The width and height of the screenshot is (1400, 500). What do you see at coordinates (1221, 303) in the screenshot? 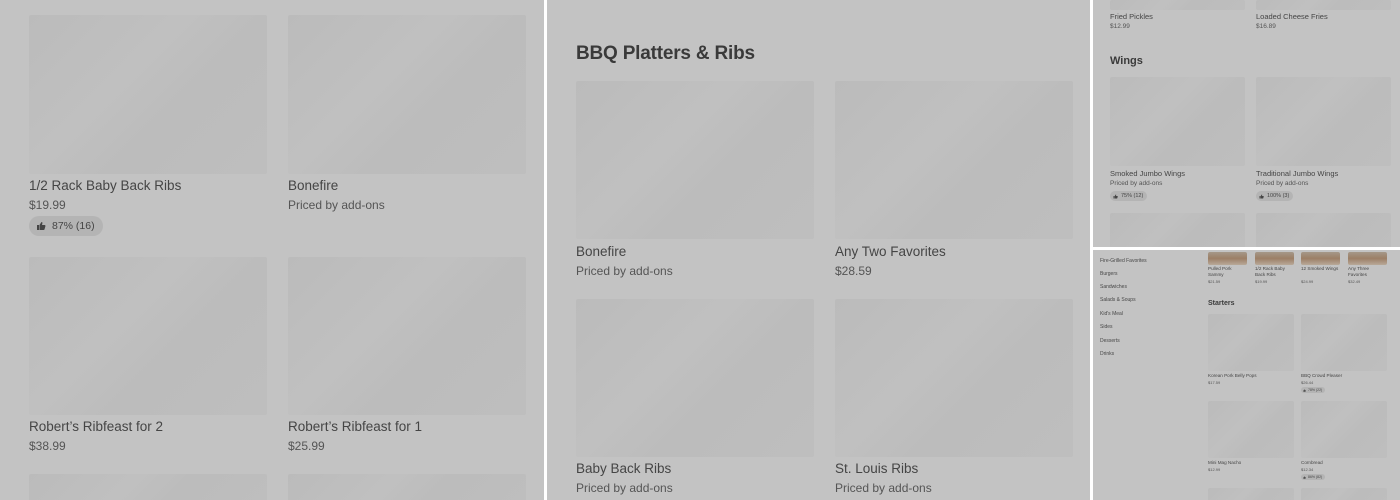
I see `section-title: Starters` at bounding box center [1221, 303].